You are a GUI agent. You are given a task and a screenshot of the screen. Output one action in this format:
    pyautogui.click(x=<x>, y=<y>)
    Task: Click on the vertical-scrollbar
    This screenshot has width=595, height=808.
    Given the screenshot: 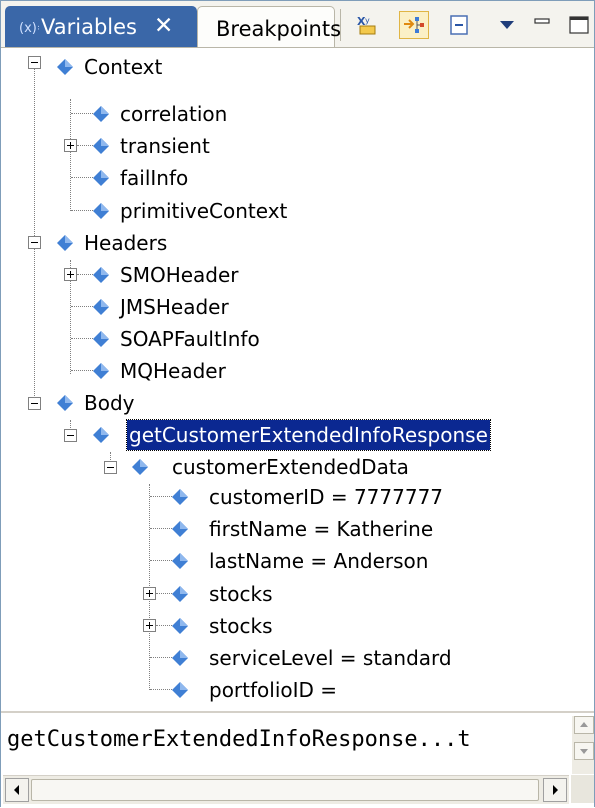 What is the action you would take?
    pyautogui.click(x=583, y=745)
    